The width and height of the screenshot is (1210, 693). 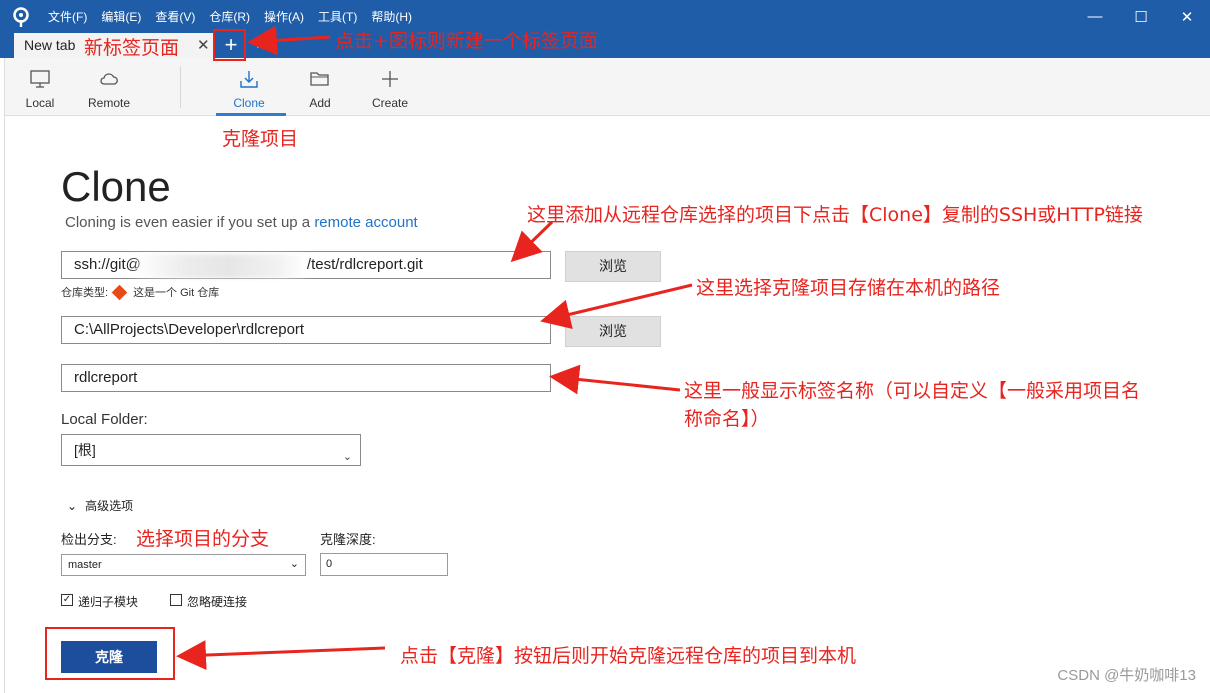 I want to click on toolbar-remote-button: Remote, so click(x=109, y=87).